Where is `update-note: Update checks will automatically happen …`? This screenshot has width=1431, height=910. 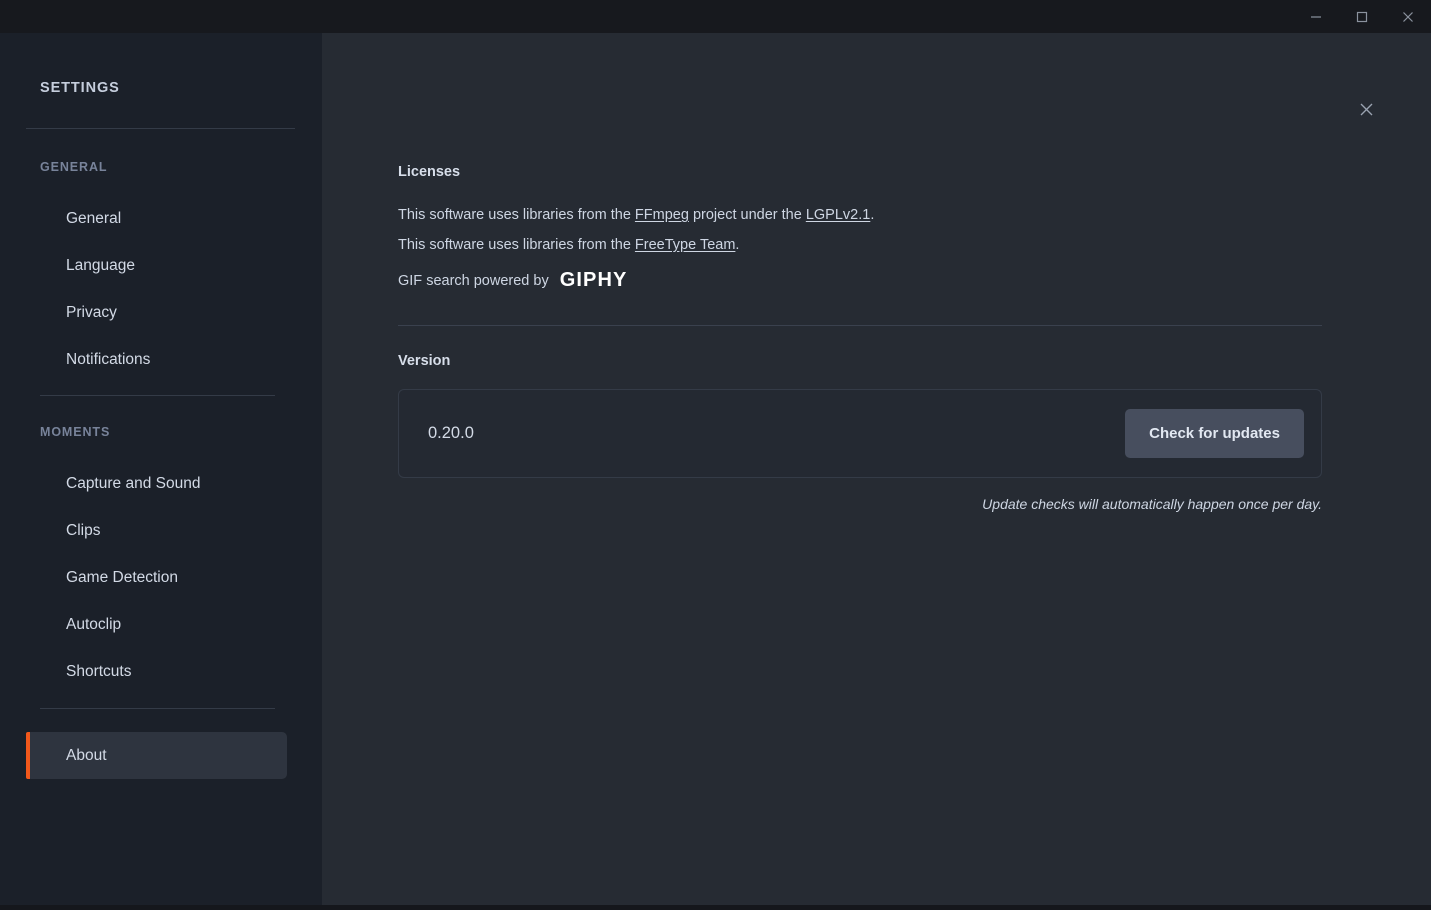 update-note: Update checks will automatically happen … is located at coordinates (1152, 504).